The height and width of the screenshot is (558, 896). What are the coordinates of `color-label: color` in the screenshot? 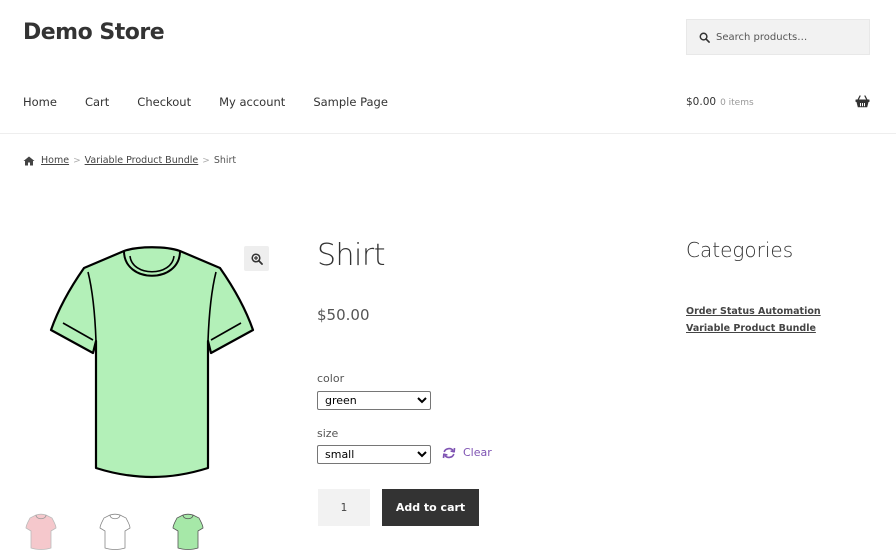 It's located at (331, 378).